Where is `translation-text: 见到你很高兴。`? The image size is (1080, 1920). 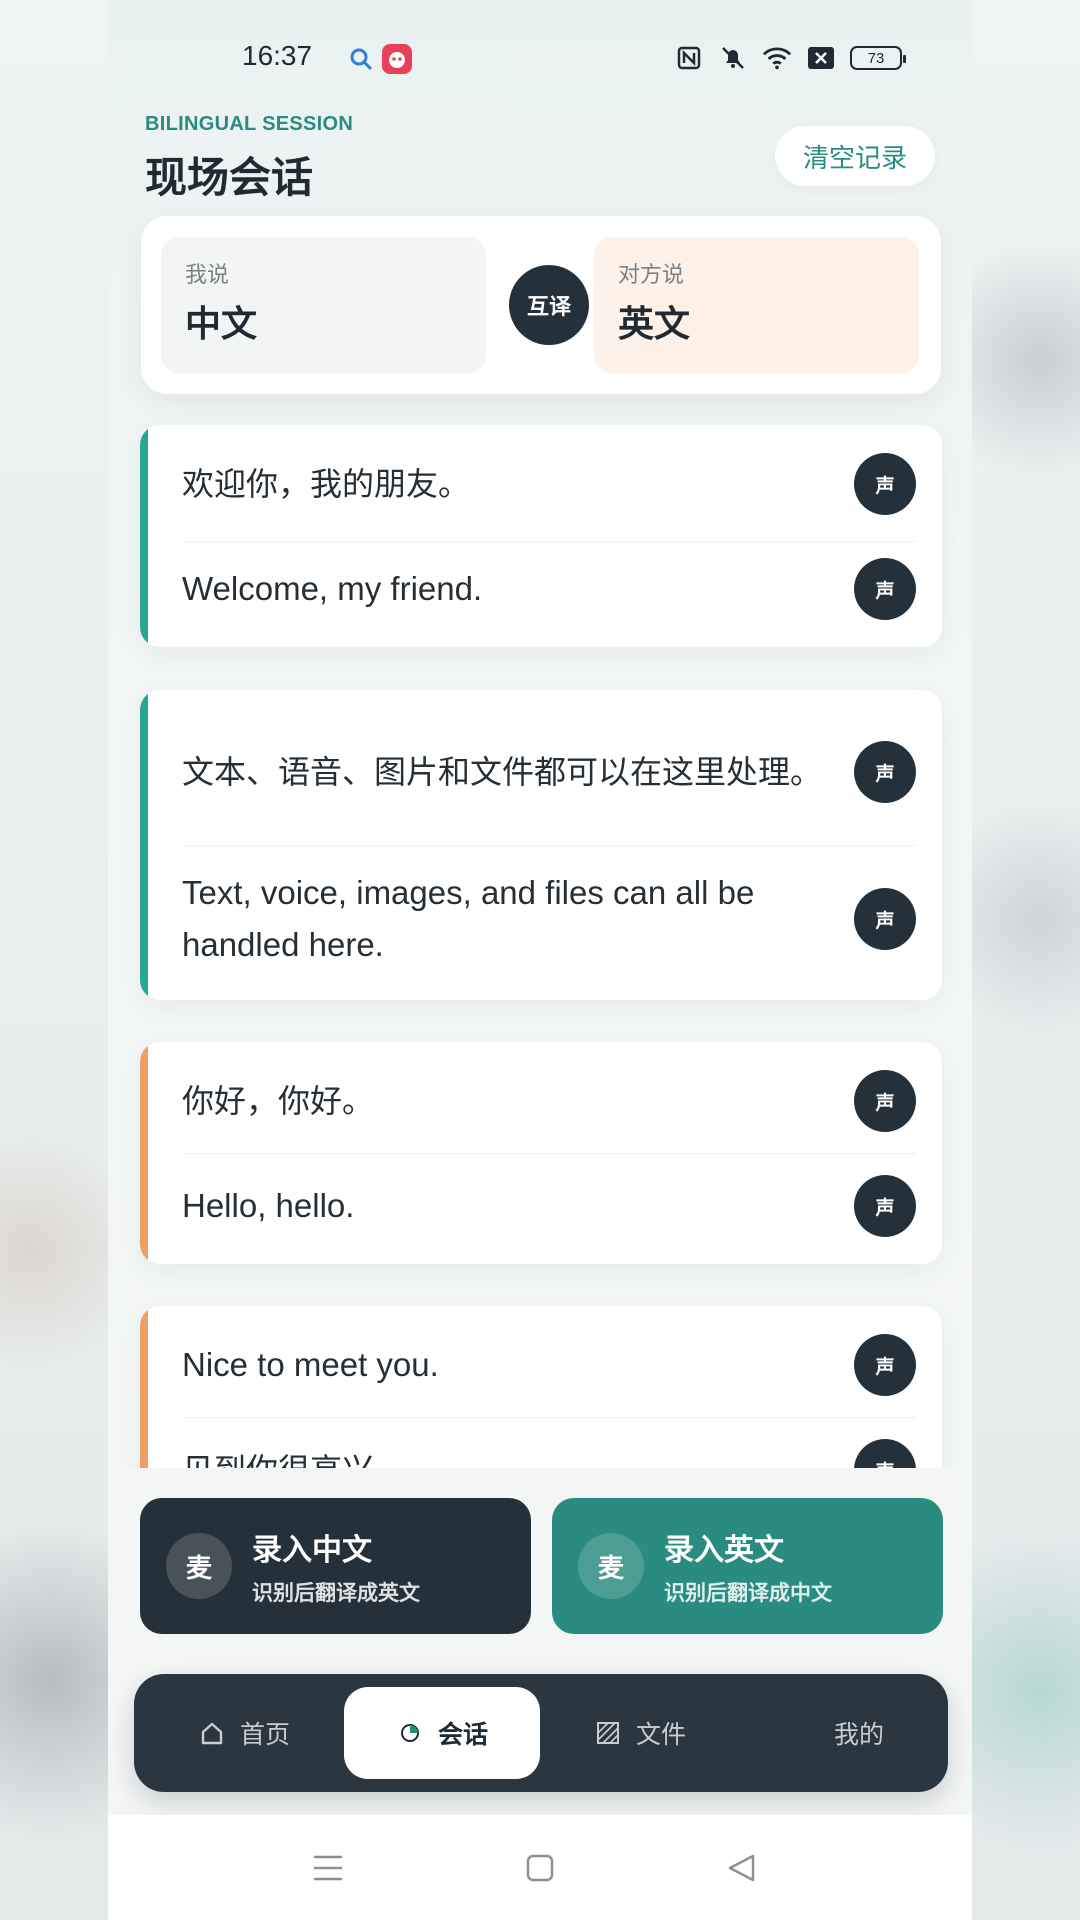
translation-text: 见到你很高兴。 is located at coordinates (294, 1460).